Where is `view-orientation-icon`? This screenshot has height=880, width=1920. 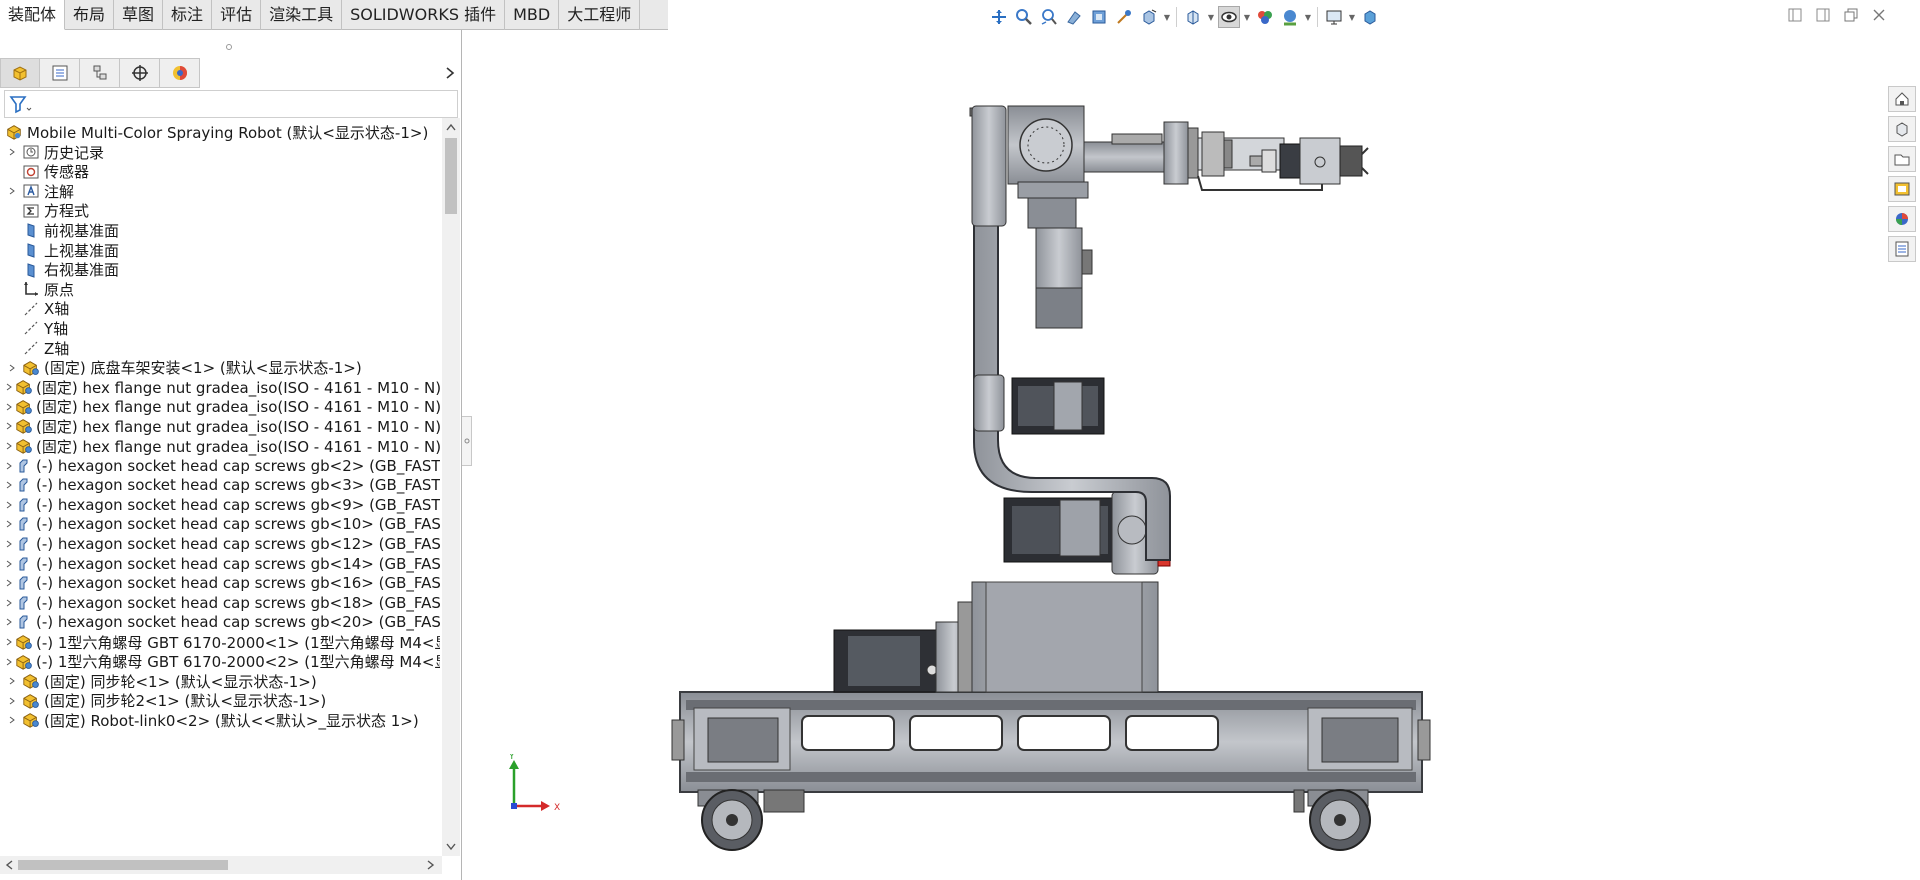
view-orientation-icon is located at coordinates (1149, 17).